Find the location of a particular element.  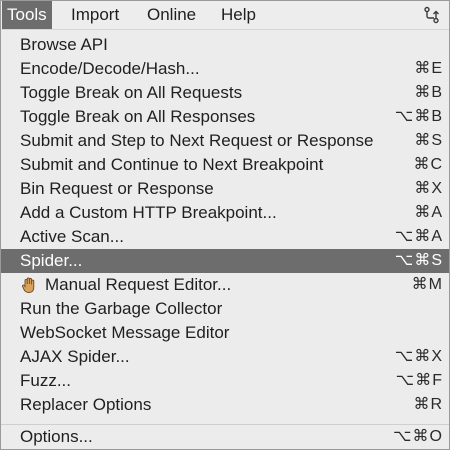

menu-import: Import is located at coordinates (95, 15).